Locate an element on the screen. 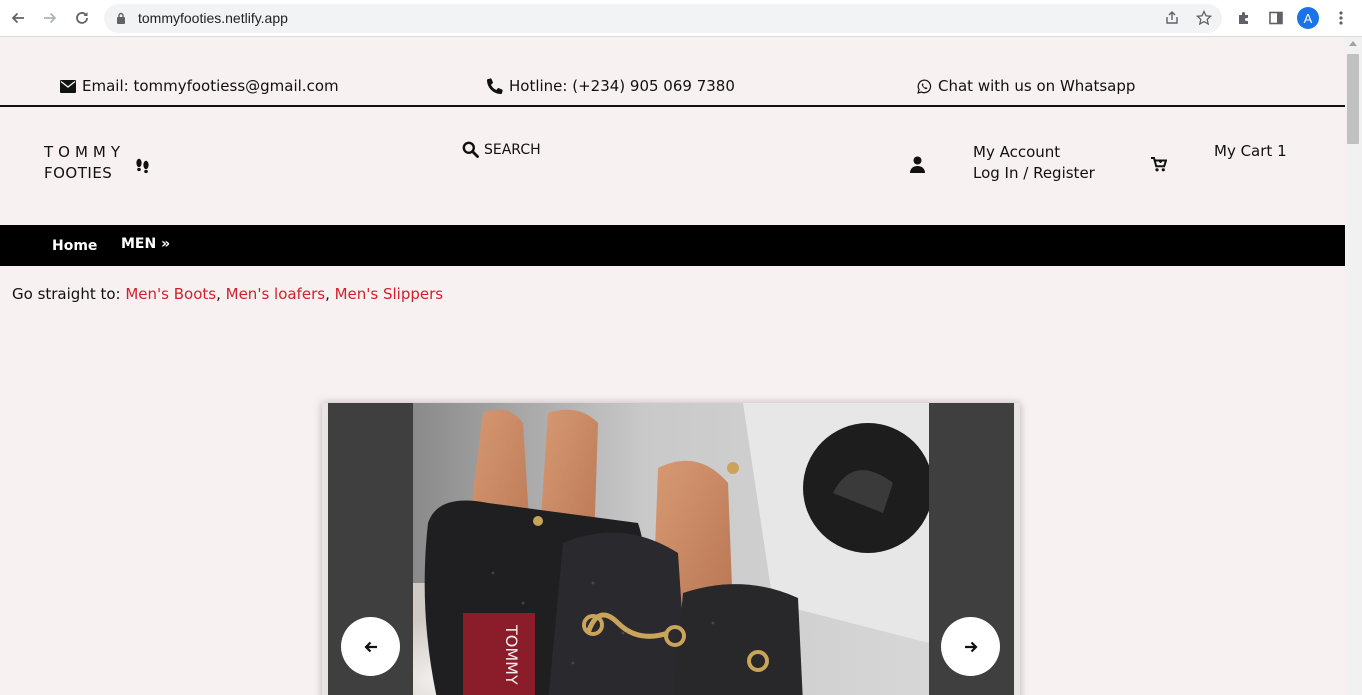 The width and height of the screenshot is (1362, 695). logo-line-2: FOOTIES is located at coordinates (78, 173).